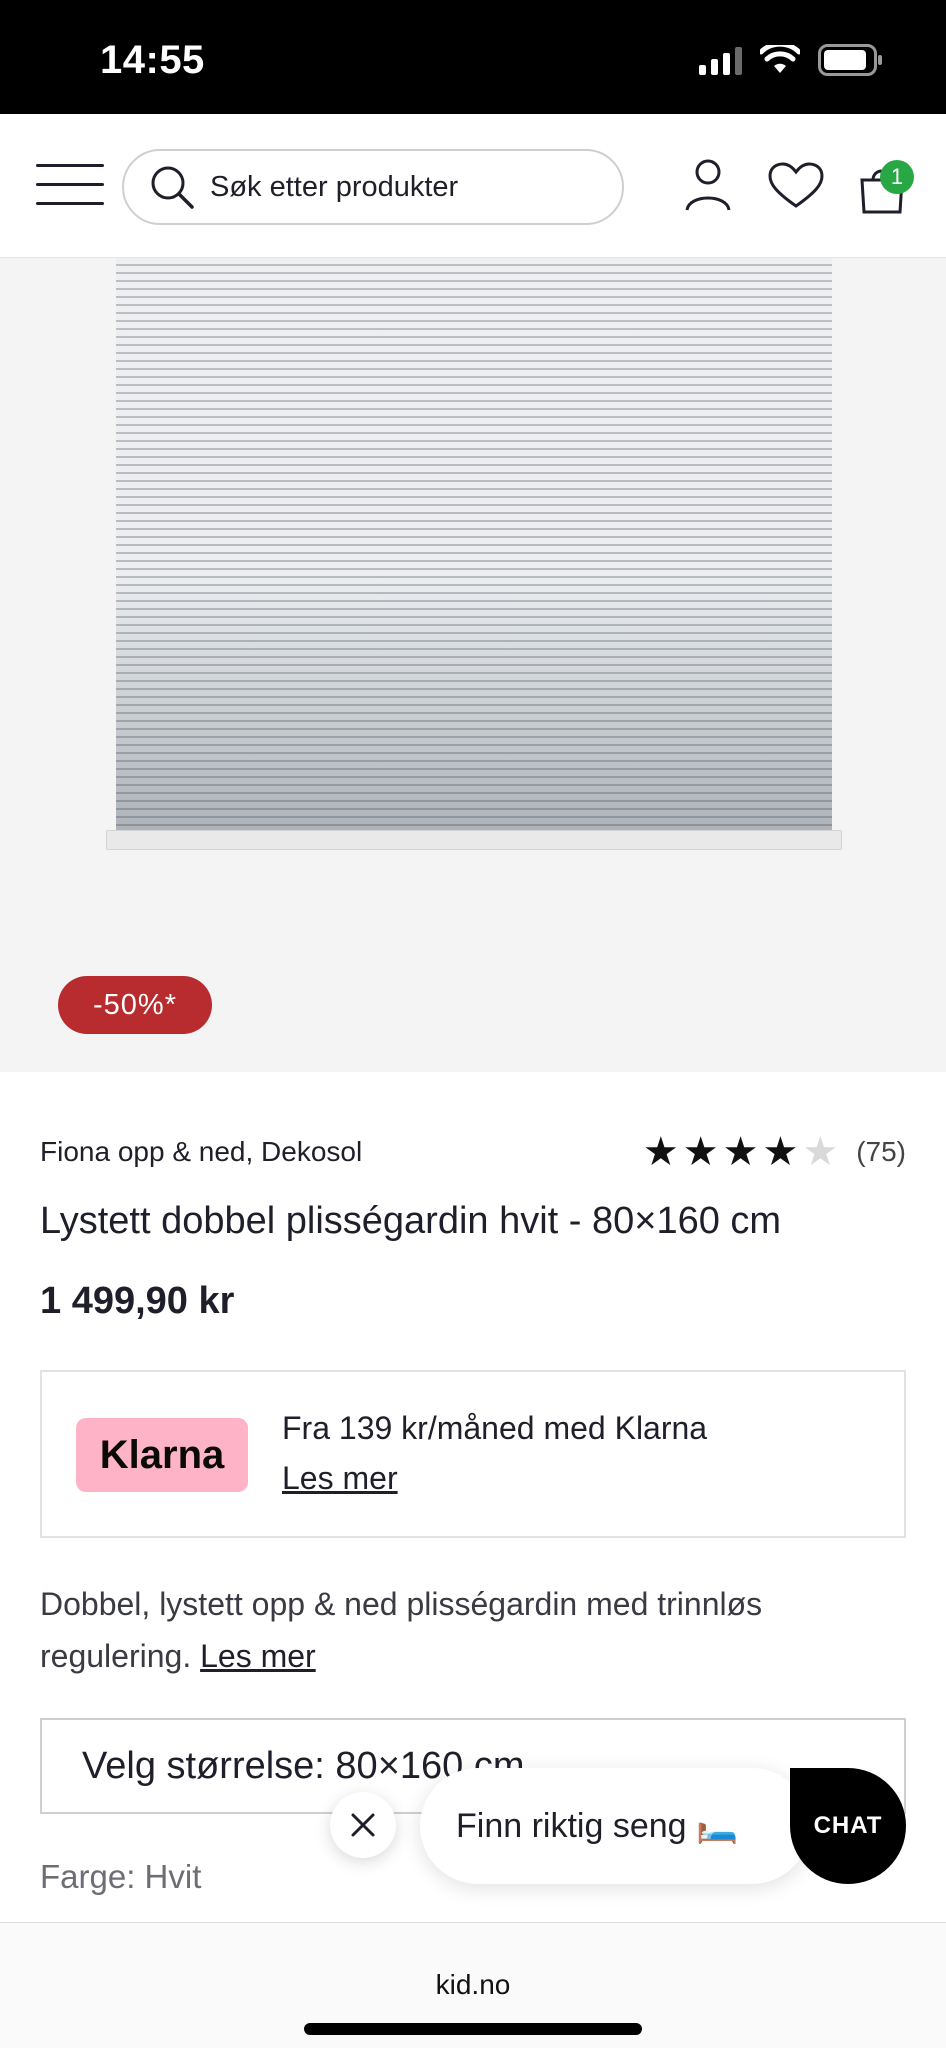  What do you see at coordinates (137, 1301) in the screenshot?
I see `product-price: 1 499,90 kr` at bounding box center [137, 1301].